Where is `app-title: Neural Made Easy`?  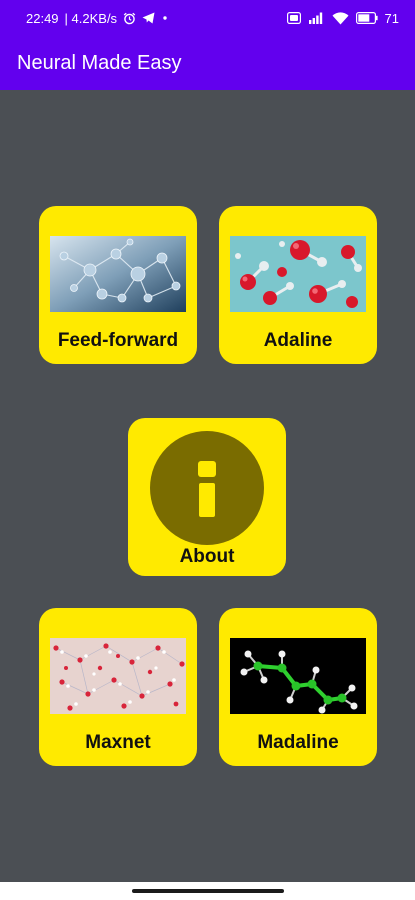
app-title: Neural Made Easy is located at coordinates (99, 62).